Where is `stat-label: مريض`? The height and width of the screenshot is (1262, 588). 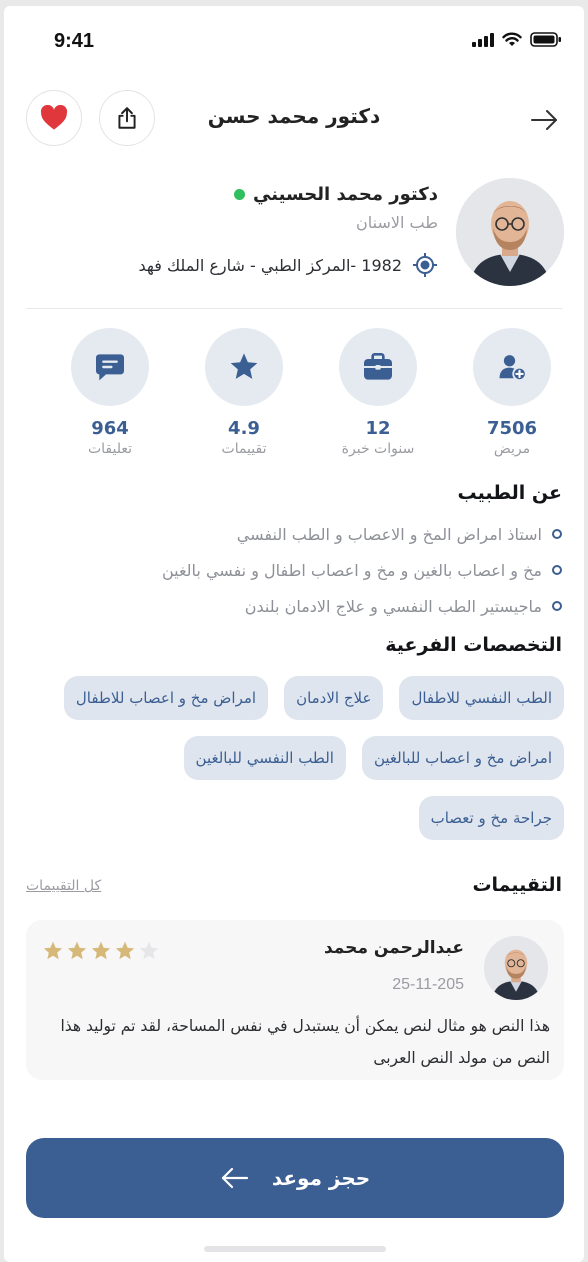
stat-label: مريض is located at coordinates (512, 449).